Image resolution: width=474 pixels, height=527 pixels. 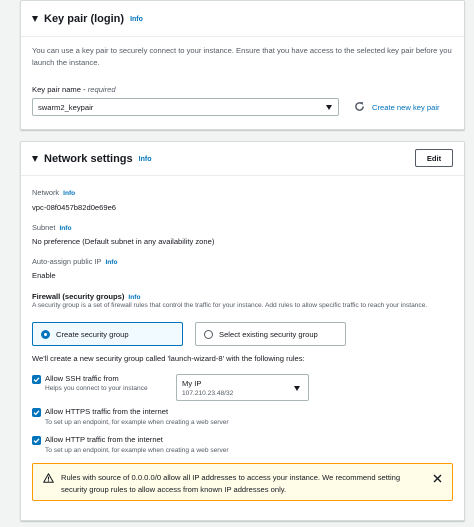 I want to click on select-existing-group-label: Select existing security group, so click(x=268, y=334).